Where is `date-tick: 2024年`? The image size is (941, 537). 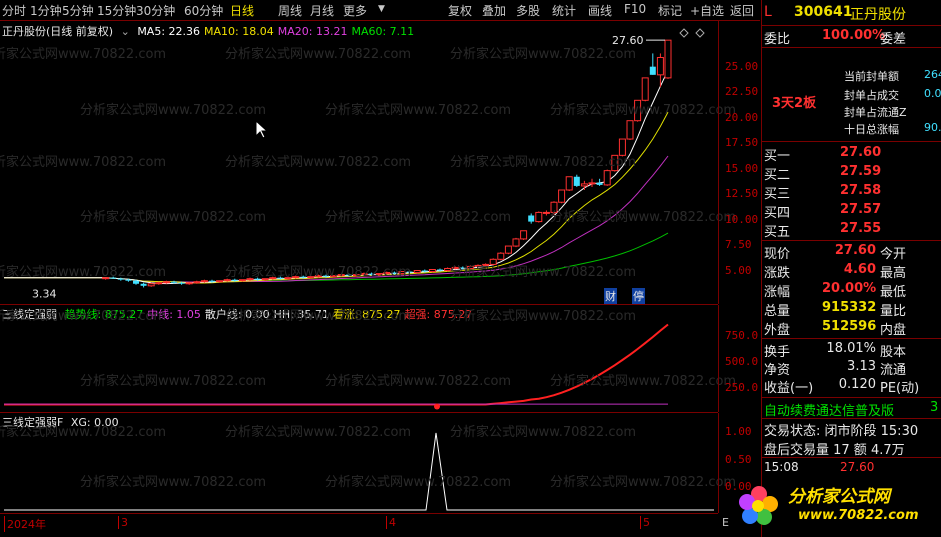
date-tick: 2024年 is located at coordinates (25, 524).